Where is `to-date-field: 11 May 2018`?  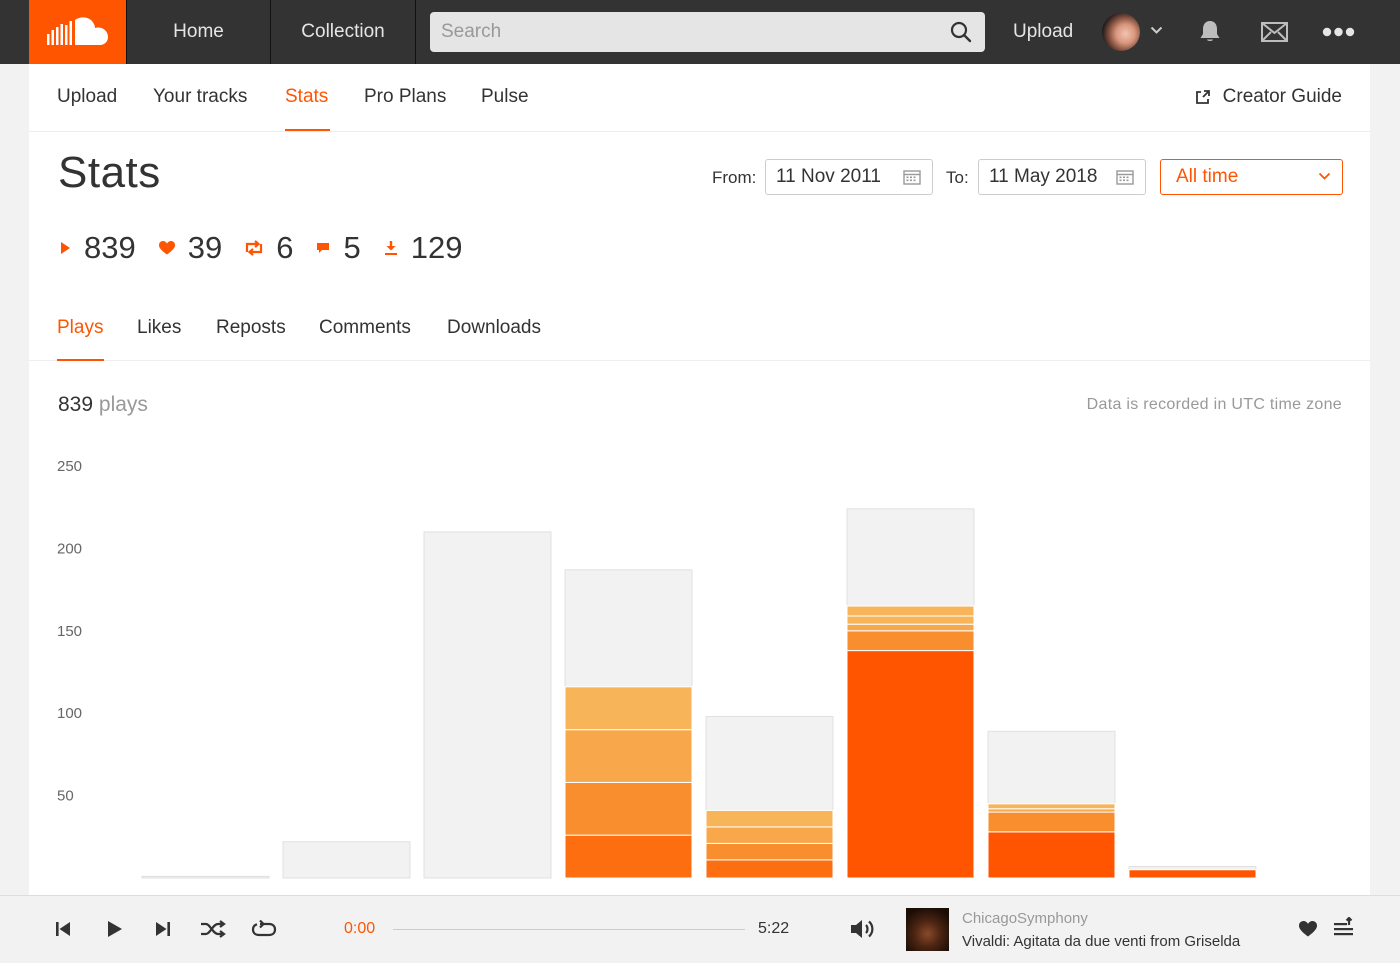 to-date-field: 11 May 2018 is located at coordinates (1062, 177).